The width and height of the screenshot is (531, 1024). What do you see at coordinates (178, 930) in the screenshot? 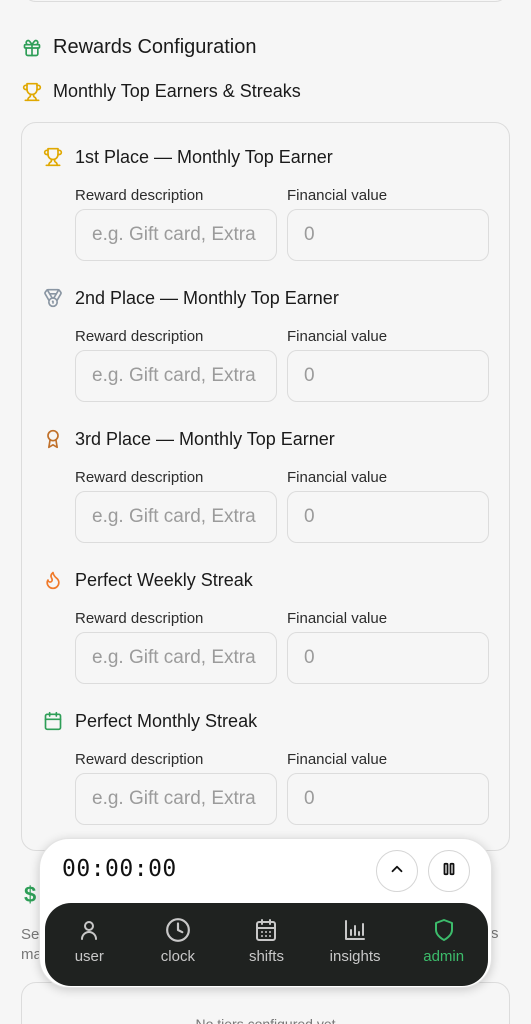
I see `clock-icon` at bounding box center [178, 930].